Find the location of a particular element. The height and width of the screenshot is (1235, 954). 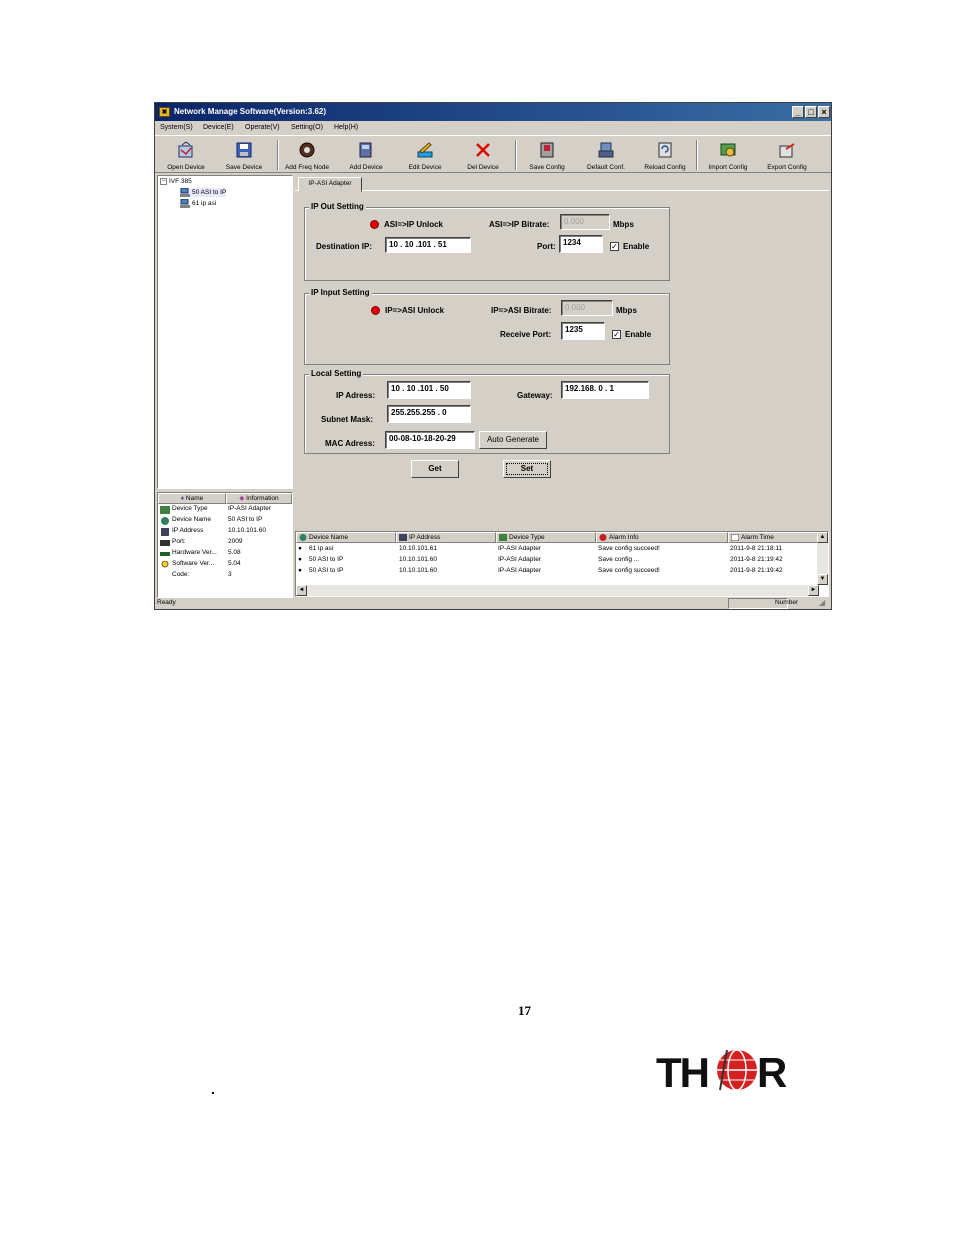

auto-generate-button: Auto Generate is located at coordinates (513, 440).